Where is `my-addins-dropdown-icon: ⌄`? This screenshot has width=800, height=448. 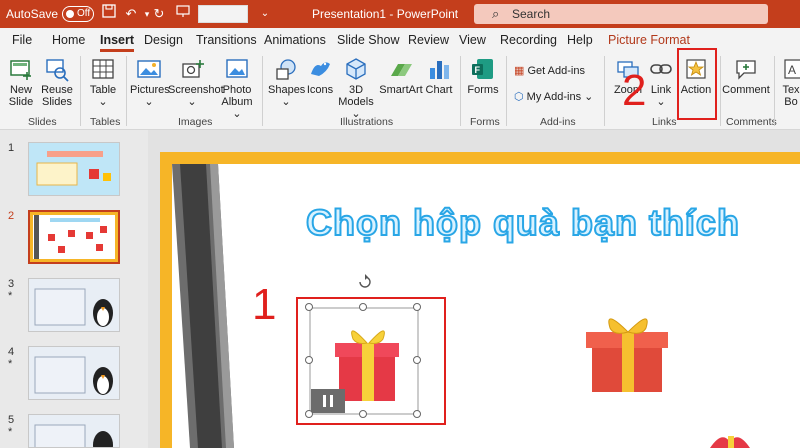
my-addins-dropdown-icon: ⌄ is located at coordinates (589, 97).